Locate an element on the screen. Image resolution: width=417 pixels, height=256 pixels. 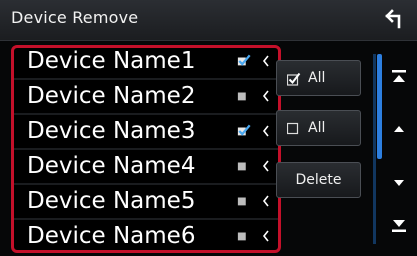
delete-label: Delete is located at coordinates (318, 180).